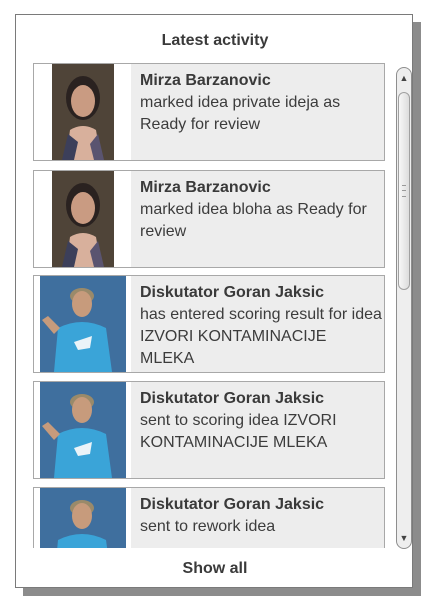 This screenshot has width=434, height=601. What do you see at coordinates (215, 569) in the screenshot?
I see `show-all-link: Show all` at bounding box center [215, 569].